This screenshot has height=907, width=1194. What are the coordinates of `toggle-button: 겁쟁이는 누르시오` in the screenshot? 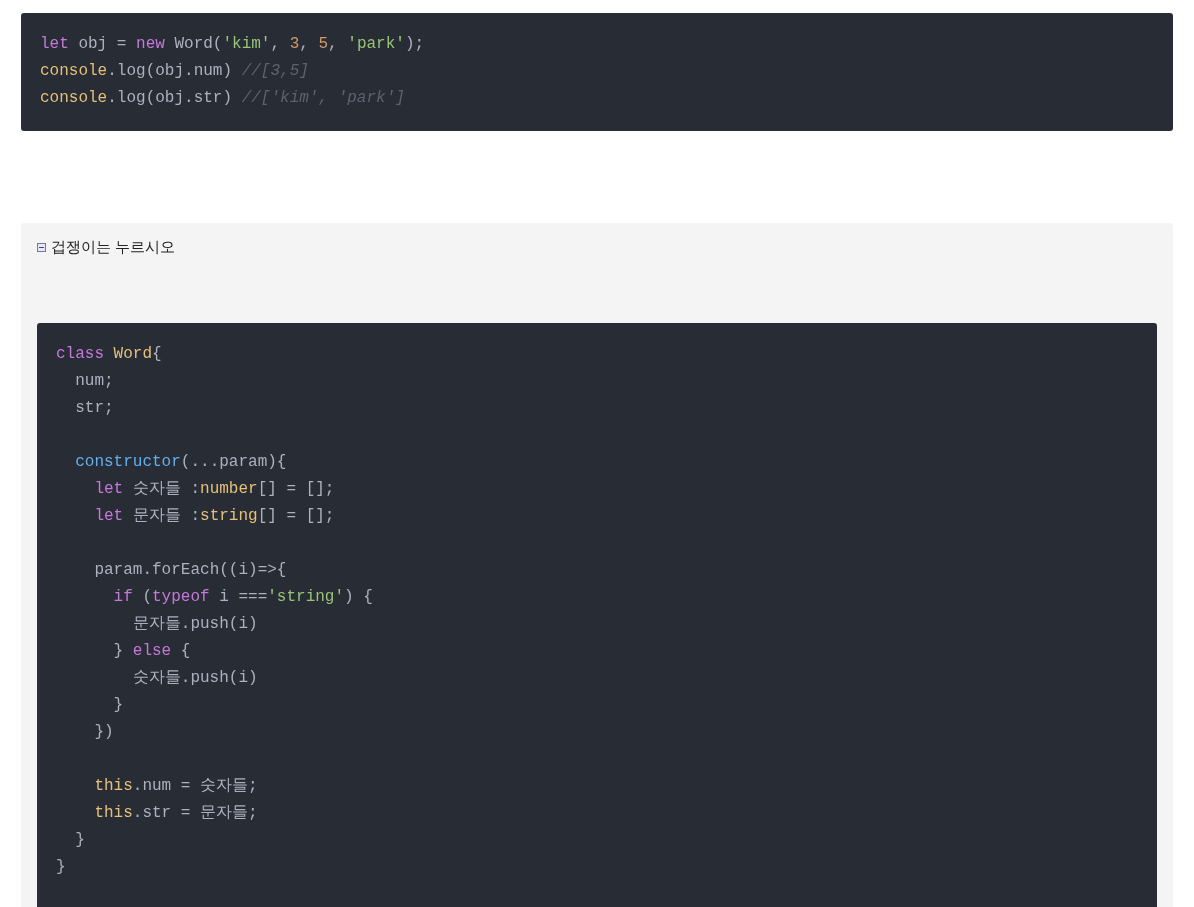 It's located at (106, 247).